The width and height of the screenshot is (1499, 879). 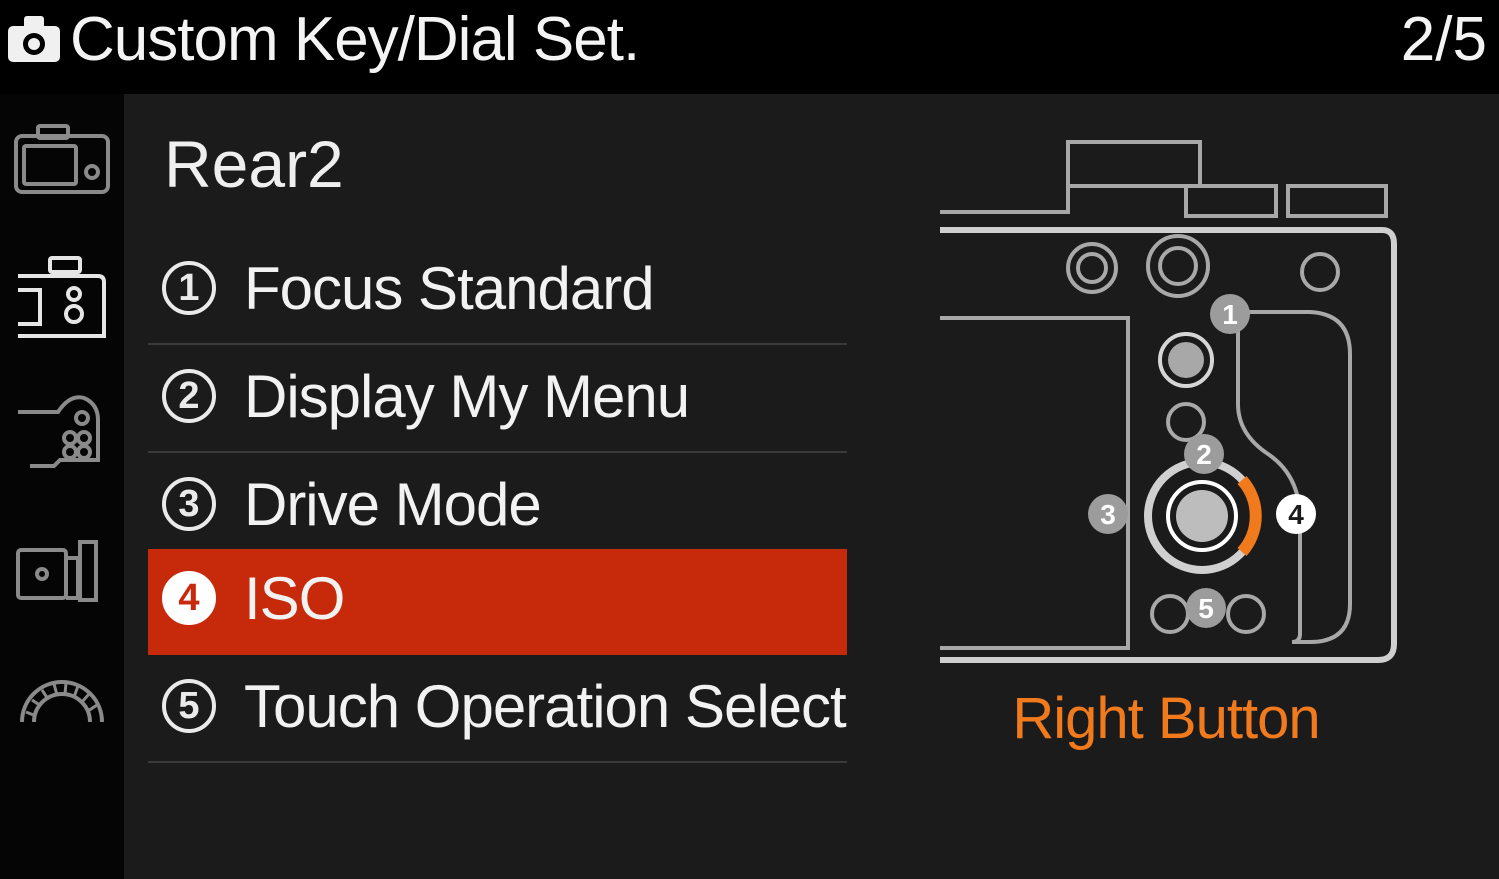 I want to click on list-item-iso: 4 ISO, so click(x=497, y=602).